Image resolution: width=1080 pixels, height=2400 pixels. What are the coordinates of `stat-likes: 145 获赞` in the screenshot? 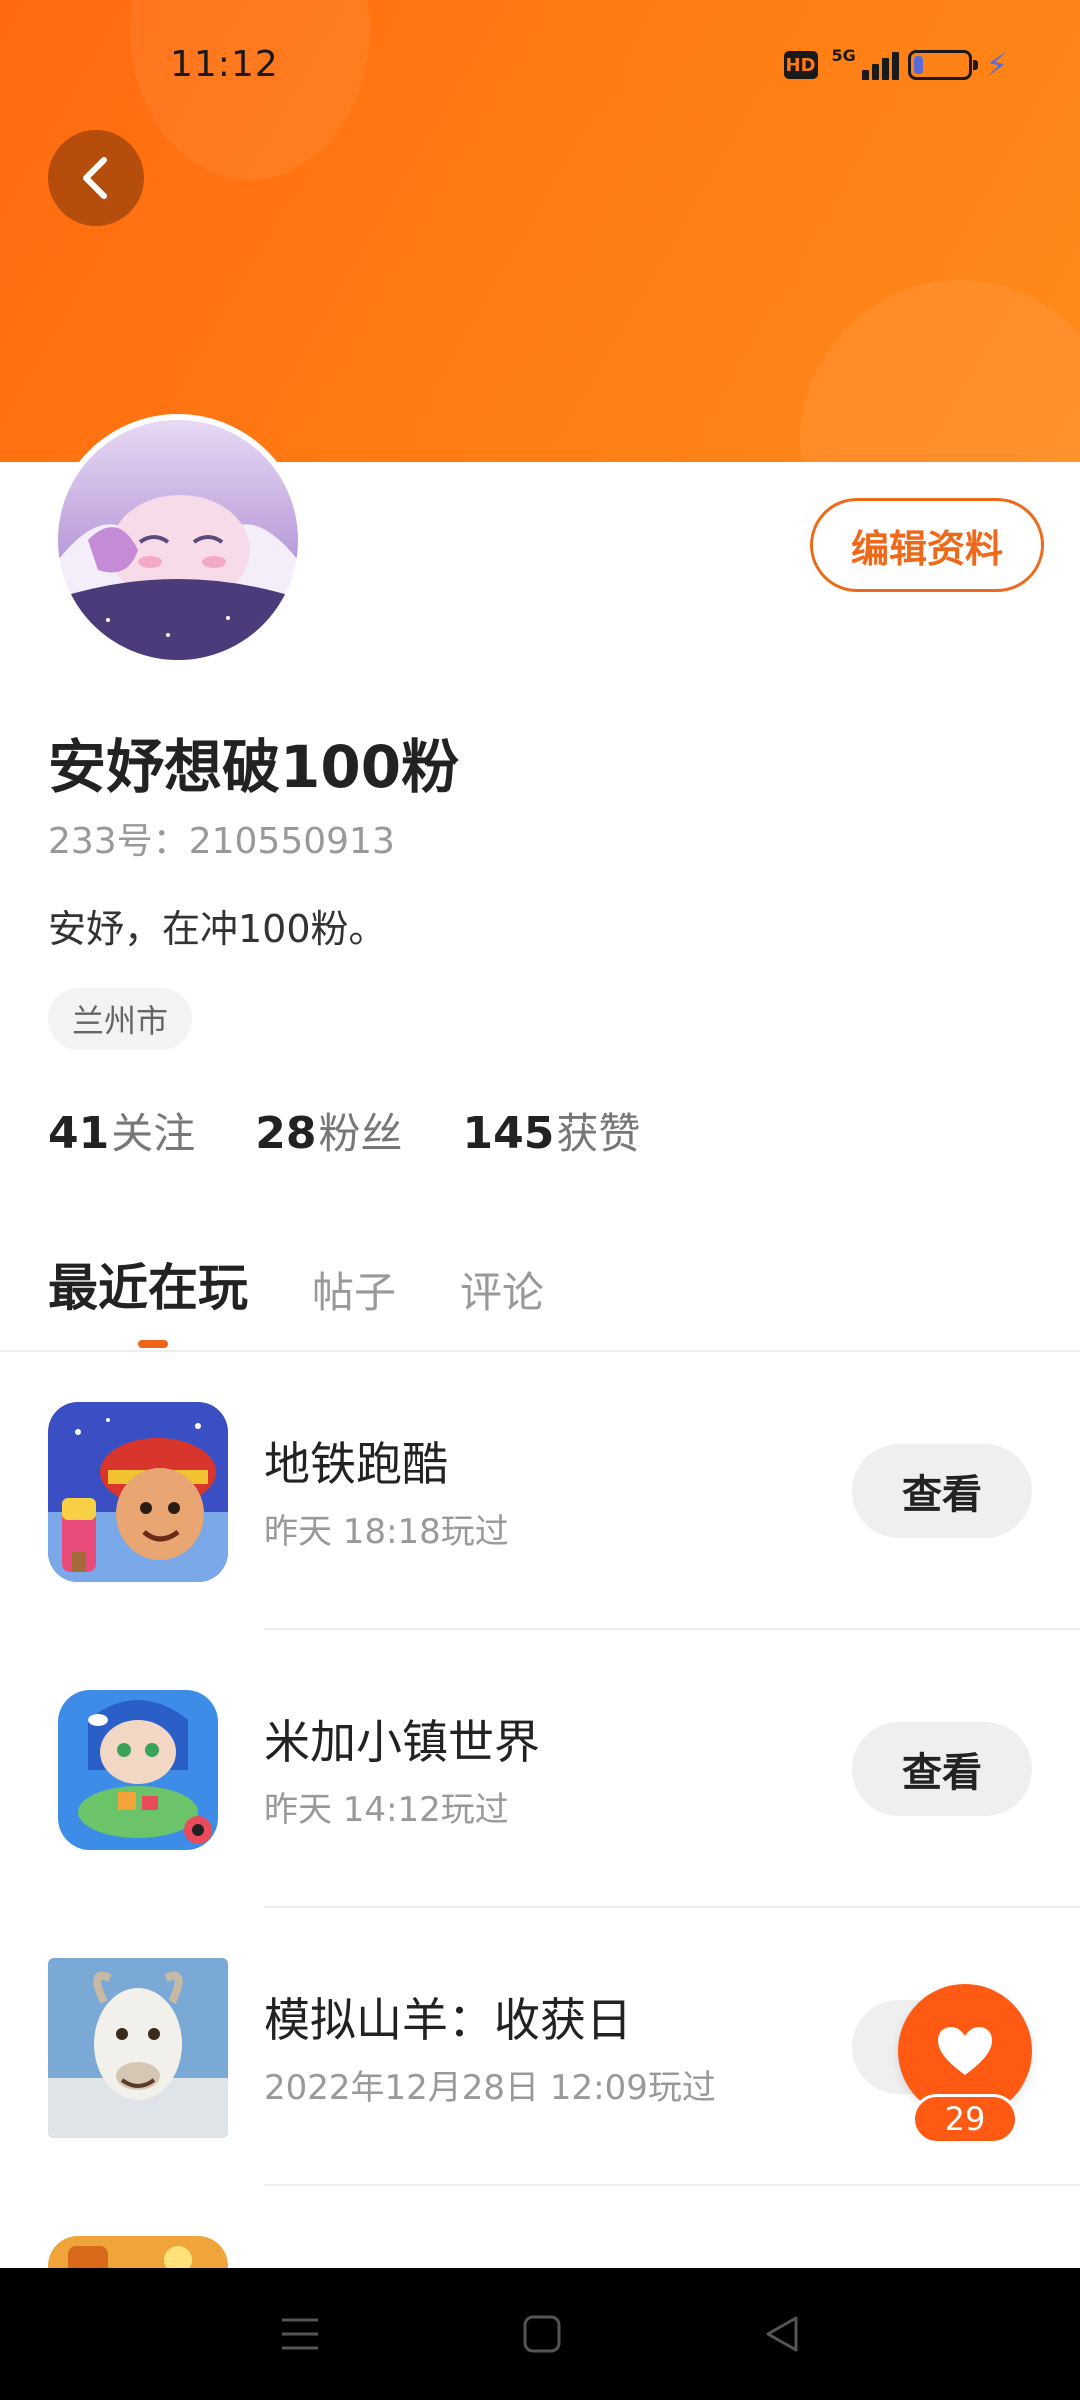 It's located at (552, 1130).